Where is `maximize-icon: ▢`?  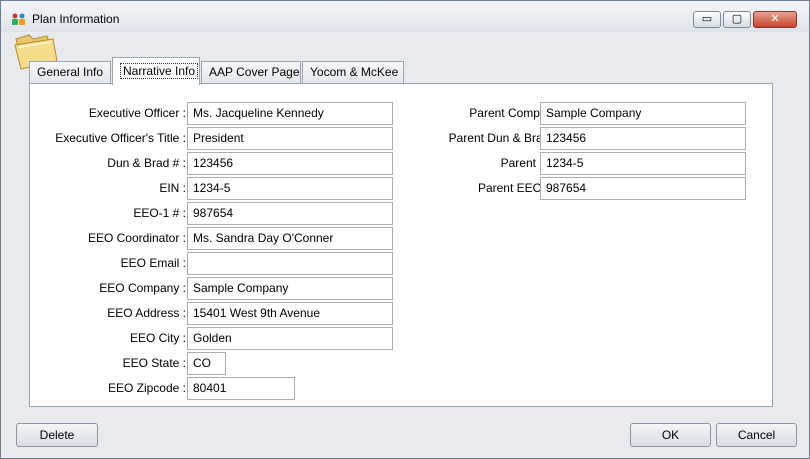
maximize-icon: ▢ is located at coordinates (737, 19).